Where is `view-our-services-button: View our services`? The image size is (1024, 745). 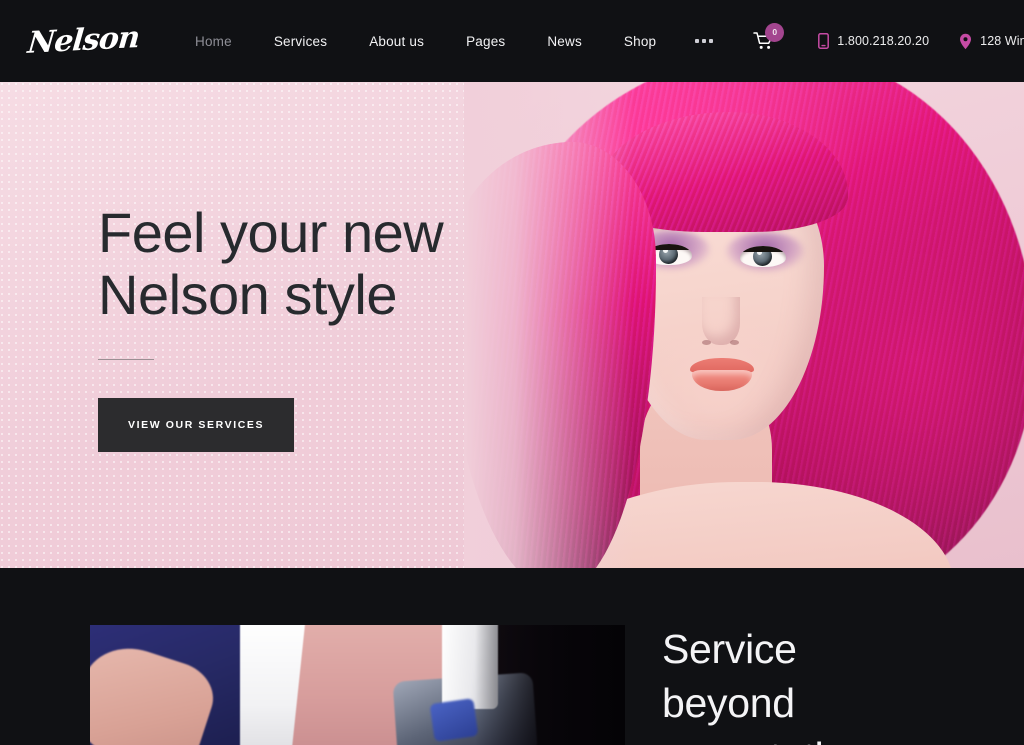 view-our-services-button: View our services is located at coordinates (196, 425).